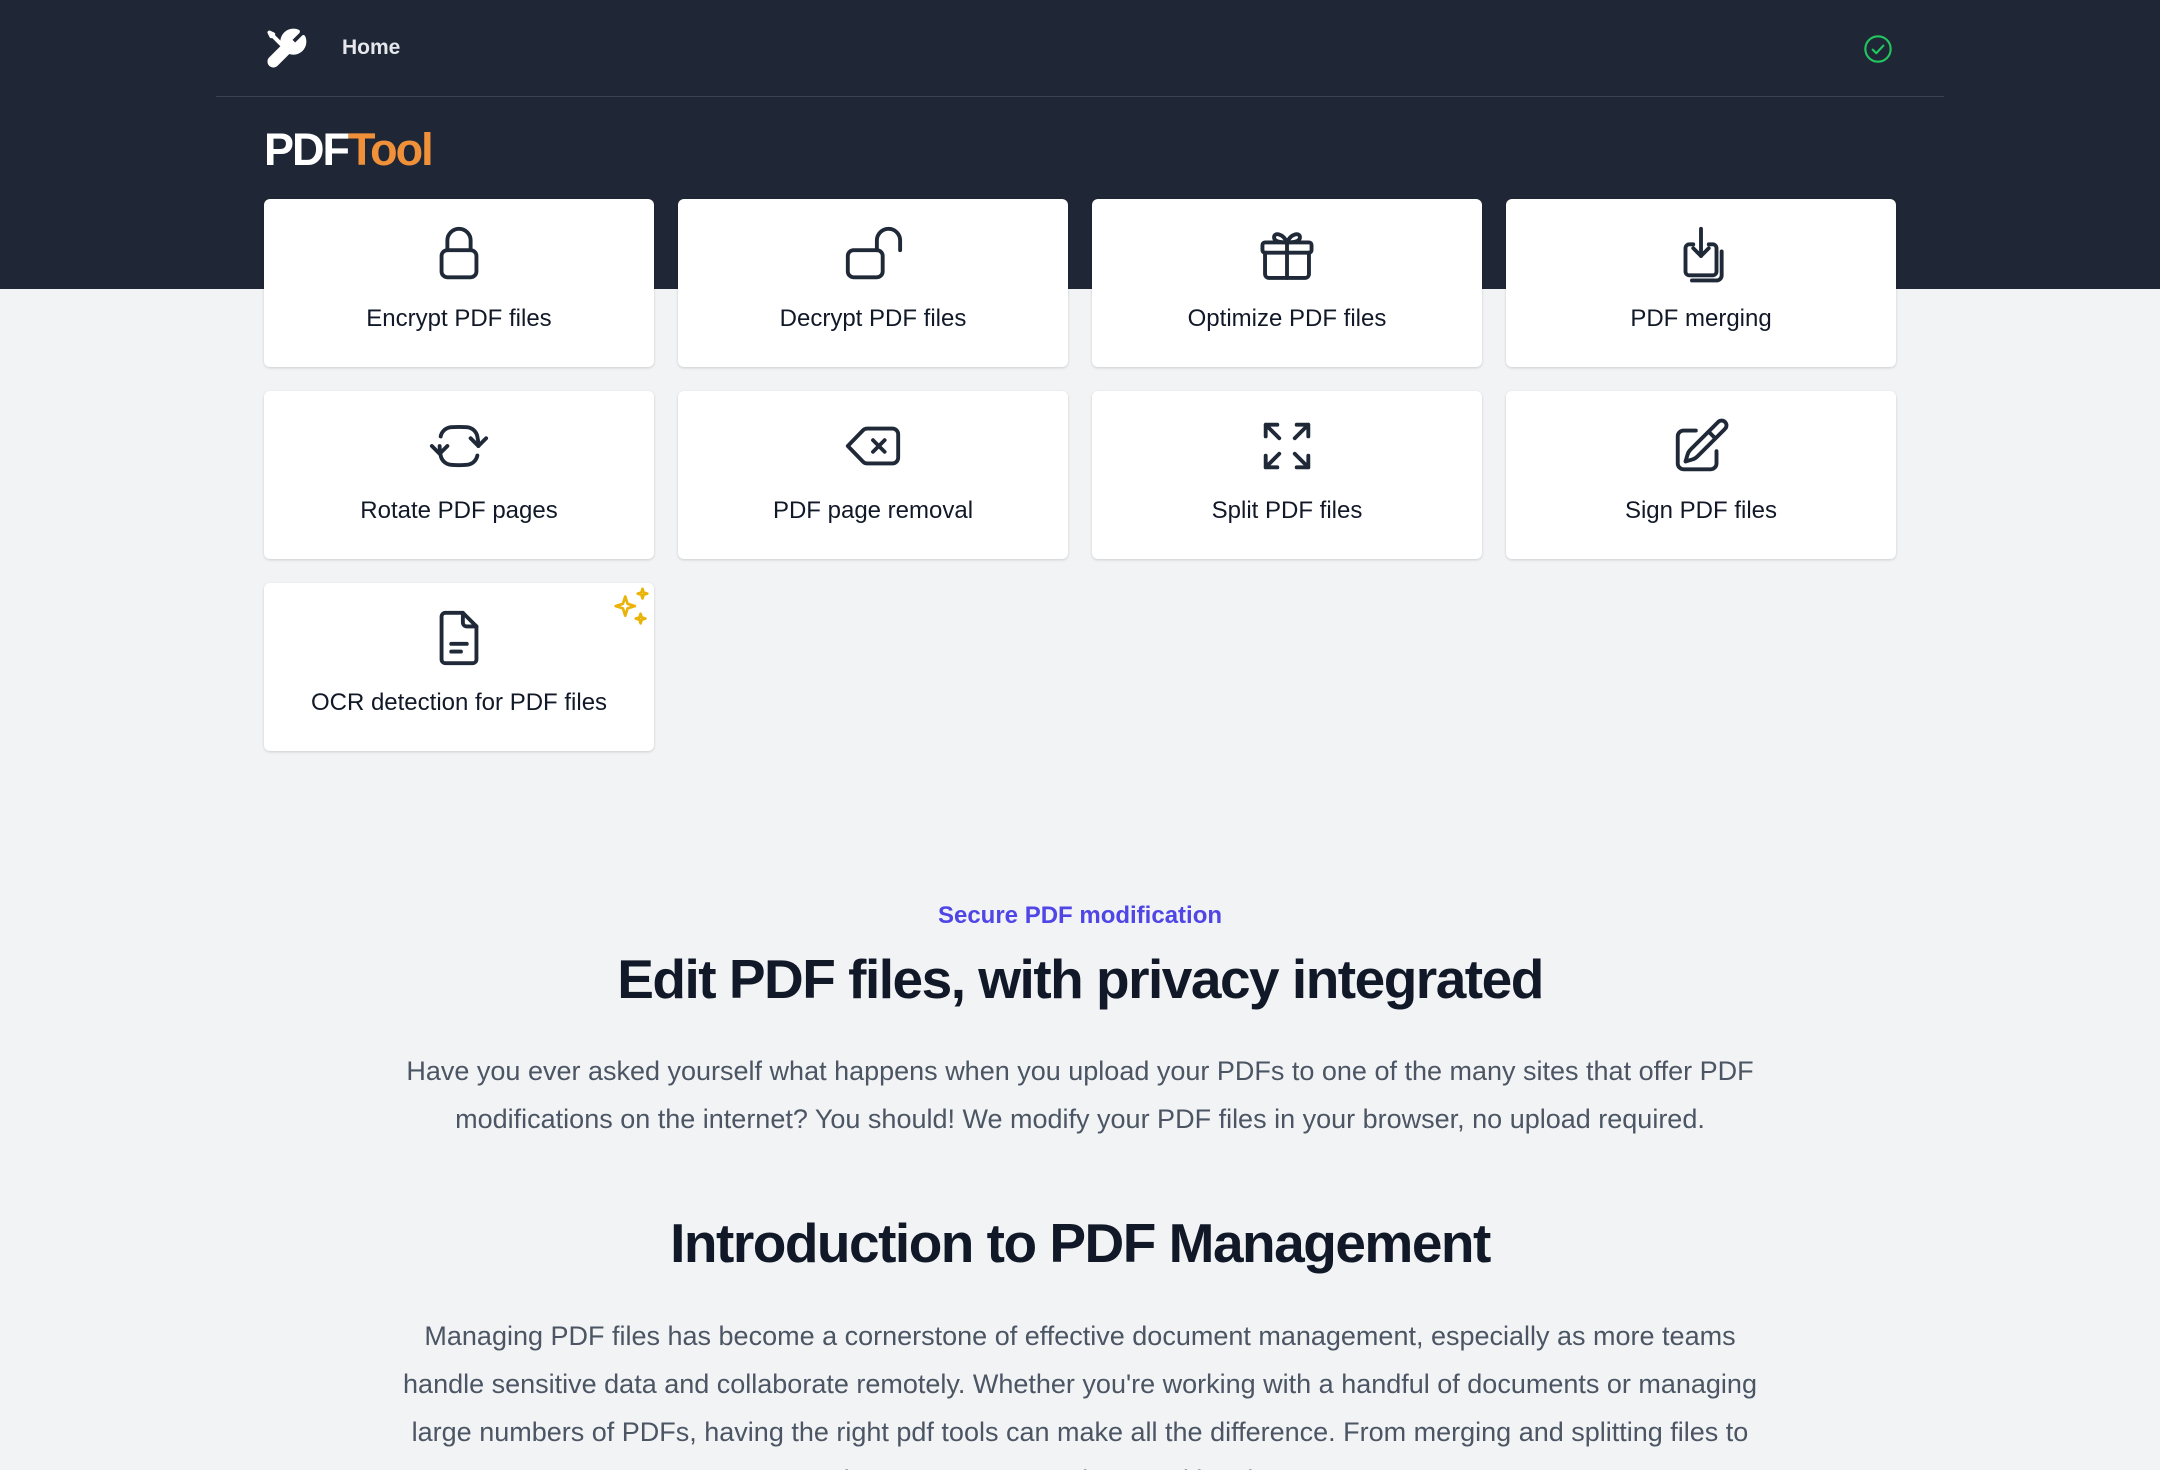 The width and height of the screenshot is (2160, 1470). I want to click on tool-label: Rotate PDF pages, so click(459, 510).